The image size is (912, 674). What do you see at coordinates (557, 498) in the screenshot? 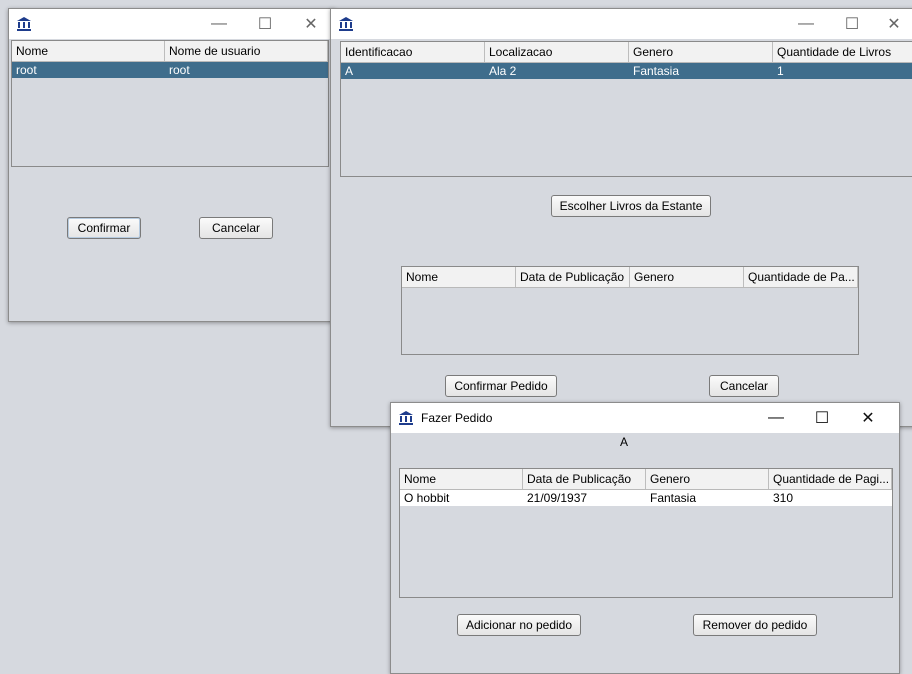
I see `cell-data-de-publicacao: 21/09/1937` at bounding box center [557, 498].